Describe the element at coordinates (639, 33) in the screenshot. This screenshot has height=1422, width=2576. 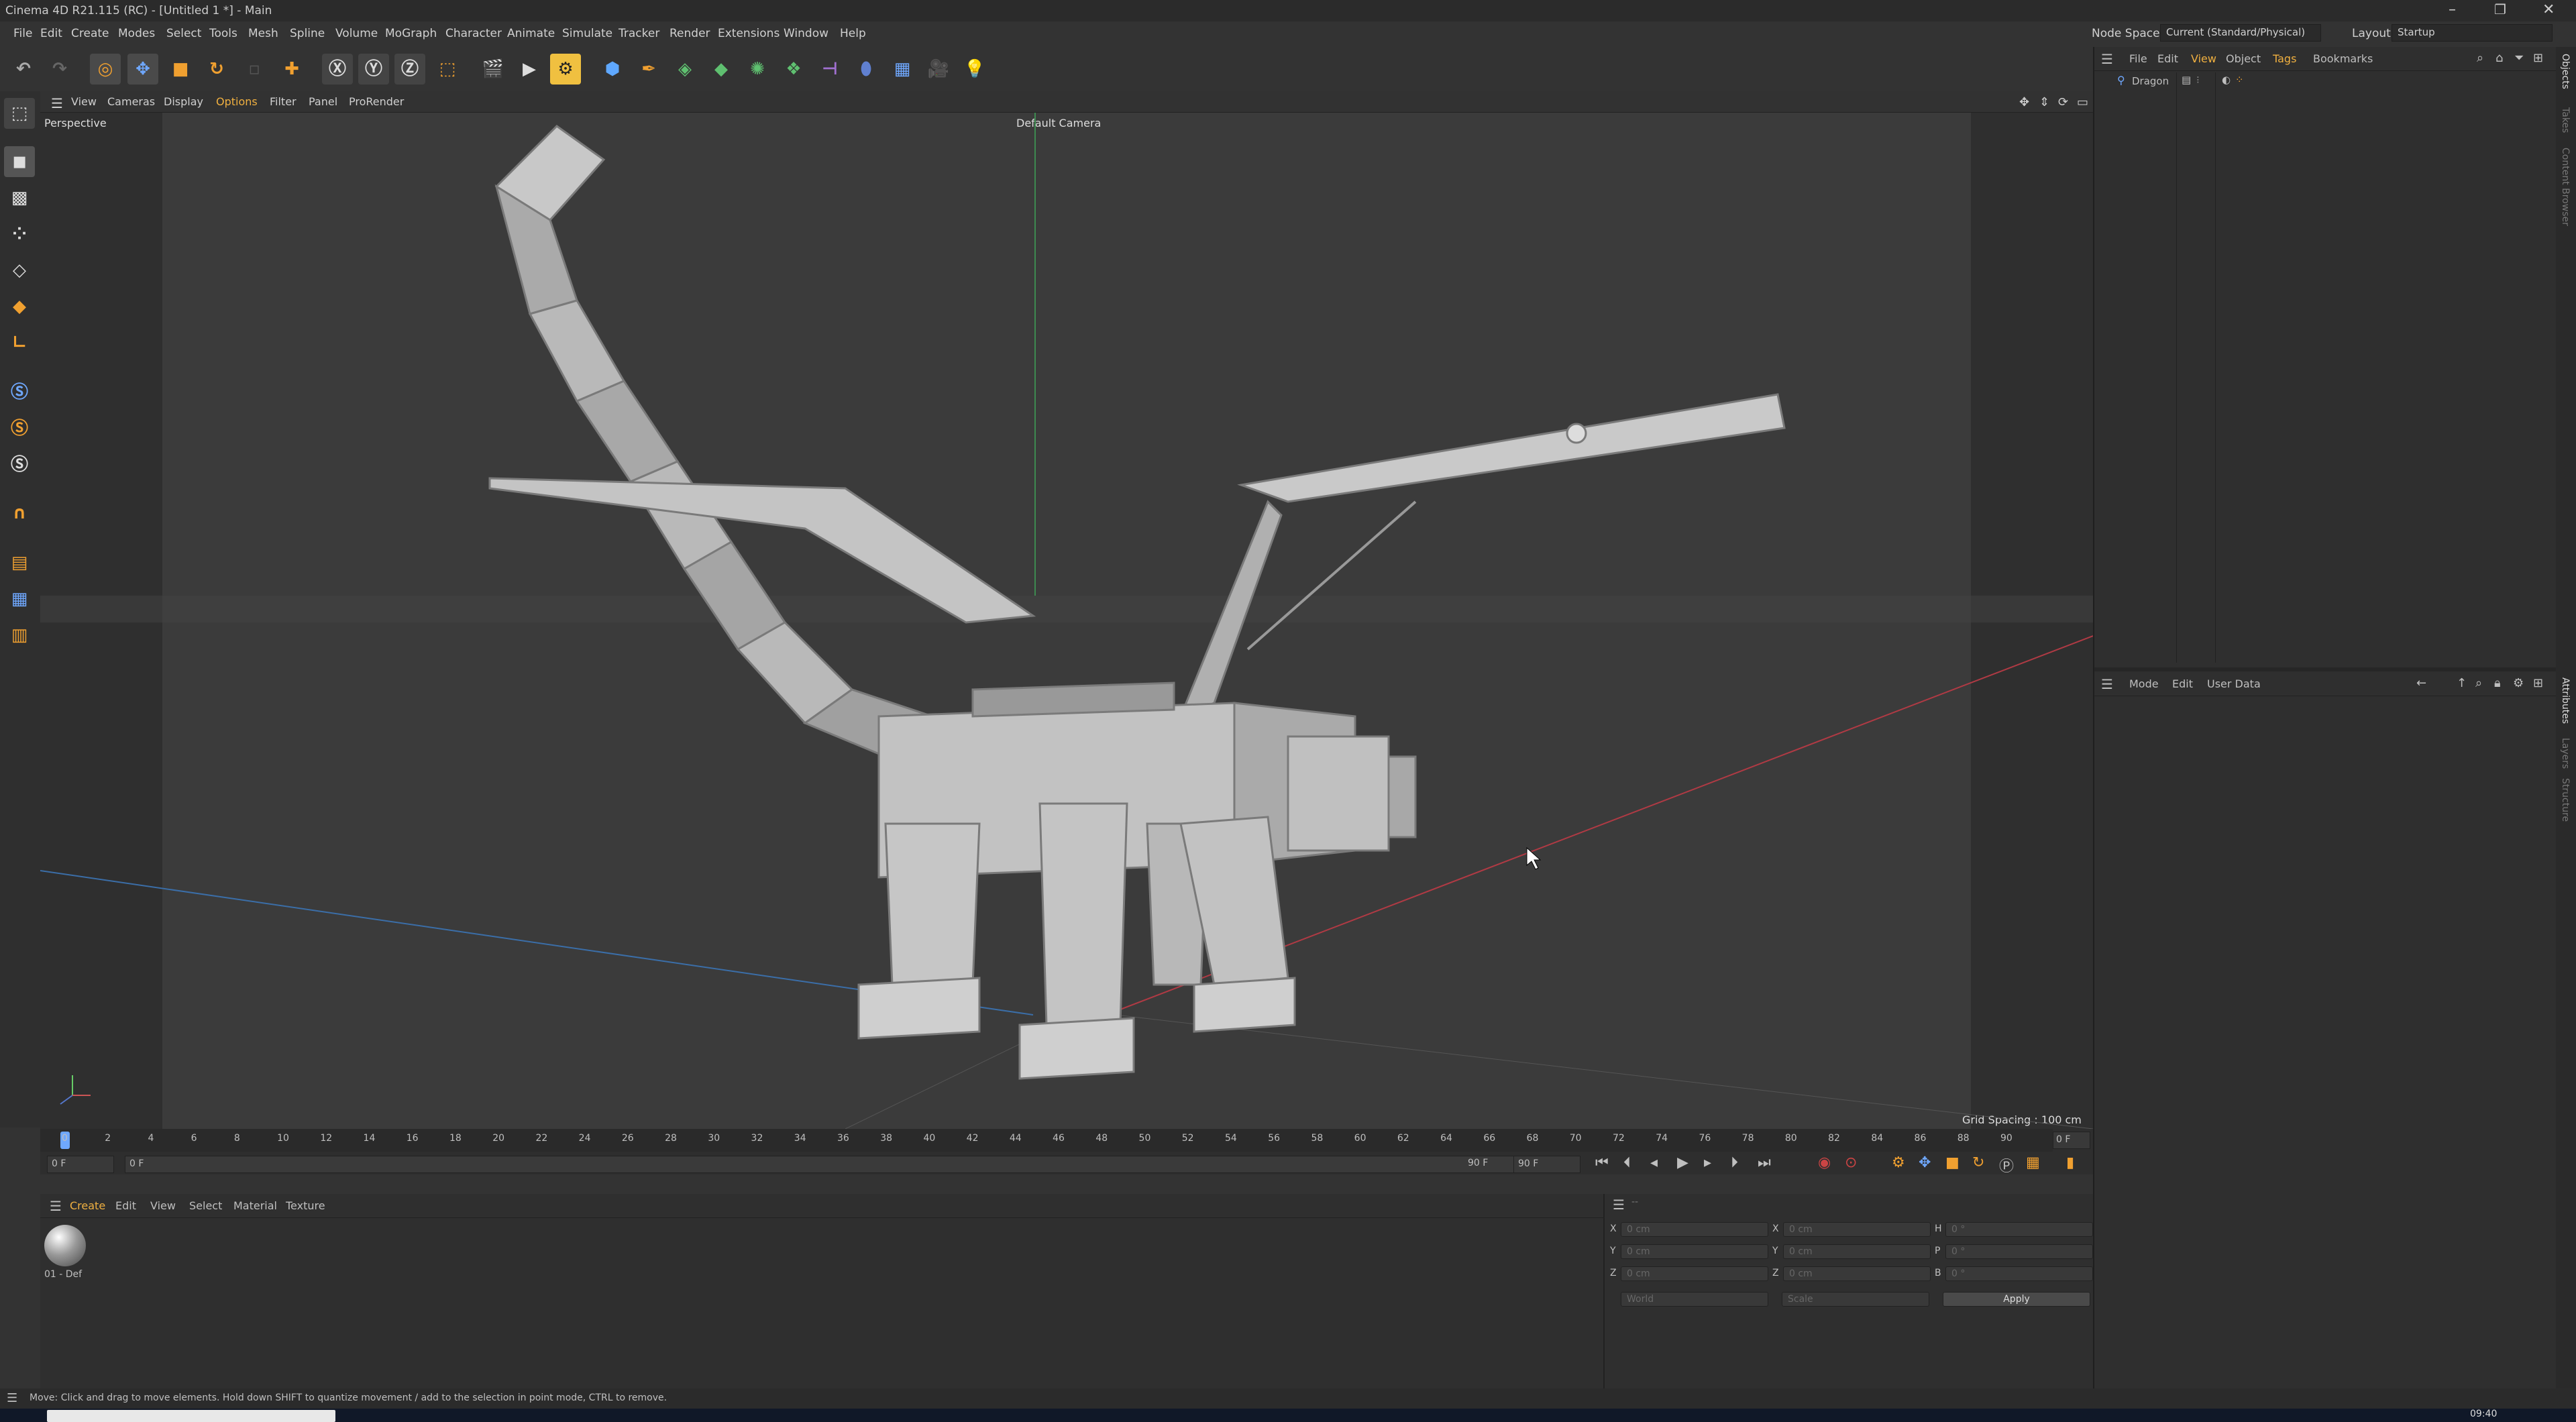
I see `menu-tracker: Tracker` at that location.